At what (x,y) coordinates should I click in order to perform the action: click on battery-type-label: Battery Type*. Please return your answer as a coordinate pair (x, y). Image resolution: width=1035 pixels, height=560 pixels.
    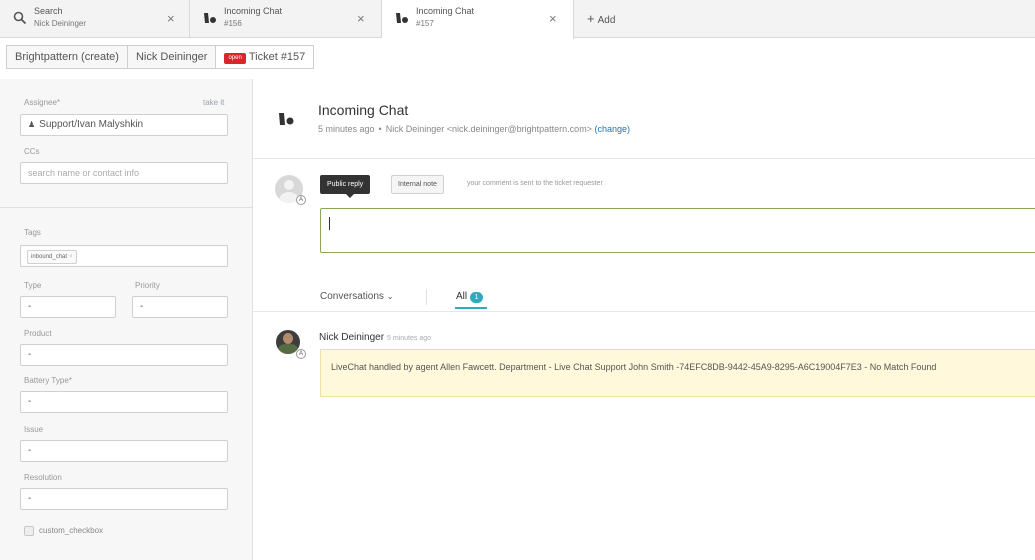
    Looking at the image, I should click on (48, 380).